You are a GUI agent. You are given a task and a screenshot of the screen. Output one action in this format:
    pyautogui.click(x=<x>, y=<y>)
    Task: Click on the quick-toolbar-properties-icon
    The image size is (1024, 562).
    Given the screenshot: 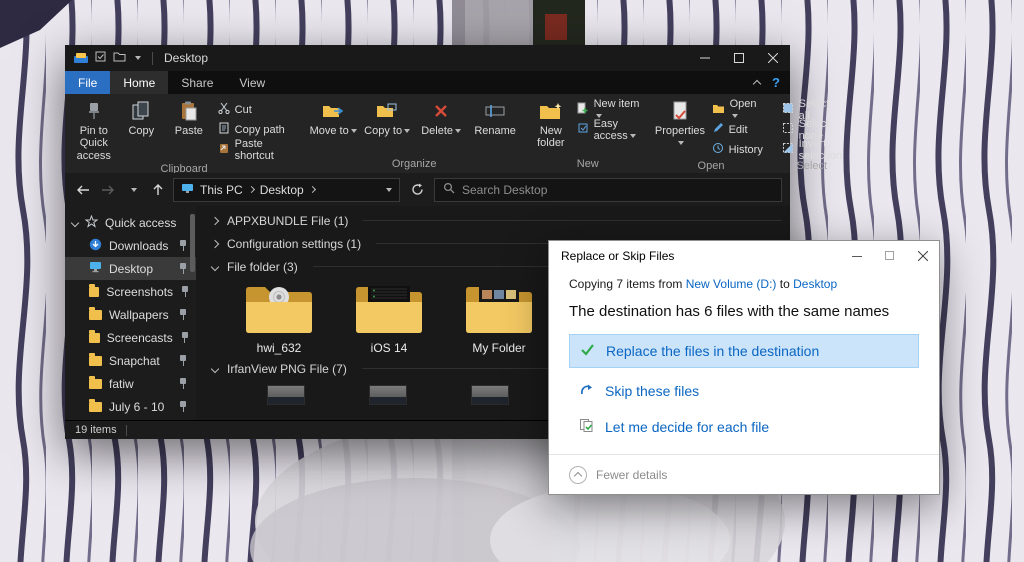 What is the action you would take?
    pyautogui.click(x=100, y=58)
    